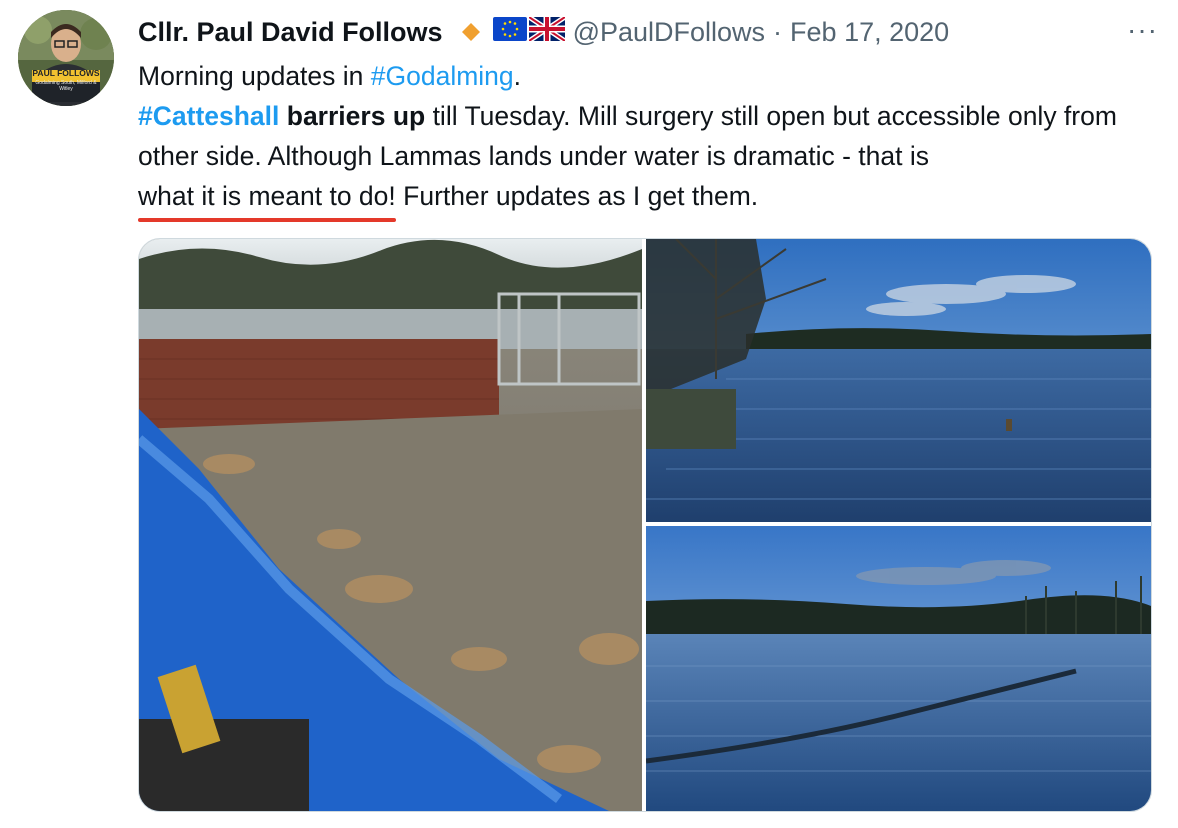 Image resolution: width=1178 pixels, height=828 pixels. What do you see at coordinates (1142, 30) in the screenshot?
I see `more-options-icon: ···` at bounding box center [1142, 30].